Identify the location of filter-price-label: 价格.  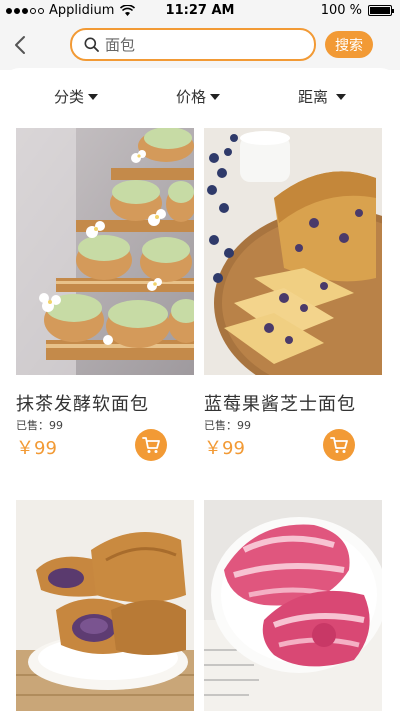
(191, 97).